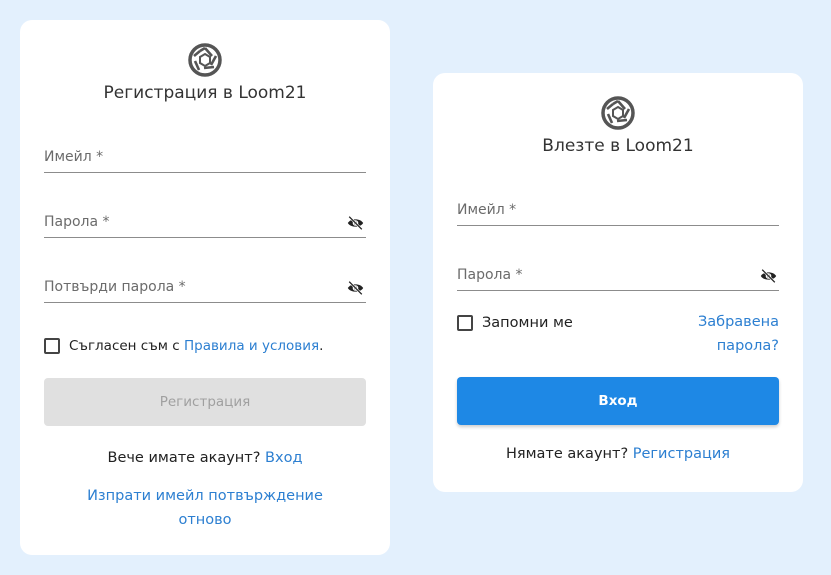 The image size is (831, 575). I want to click on login-email-input, so click(618, 210).